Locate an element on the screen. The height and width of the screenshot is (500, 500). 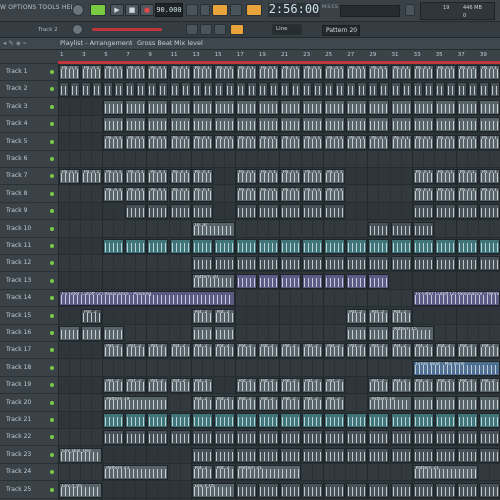
track-header: Track 6 is located at coordinates (29, 159).